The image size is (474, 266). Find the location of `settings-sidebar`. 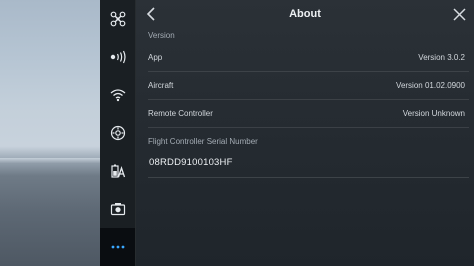

settings-sidebar is located at coordinates (118, 133).